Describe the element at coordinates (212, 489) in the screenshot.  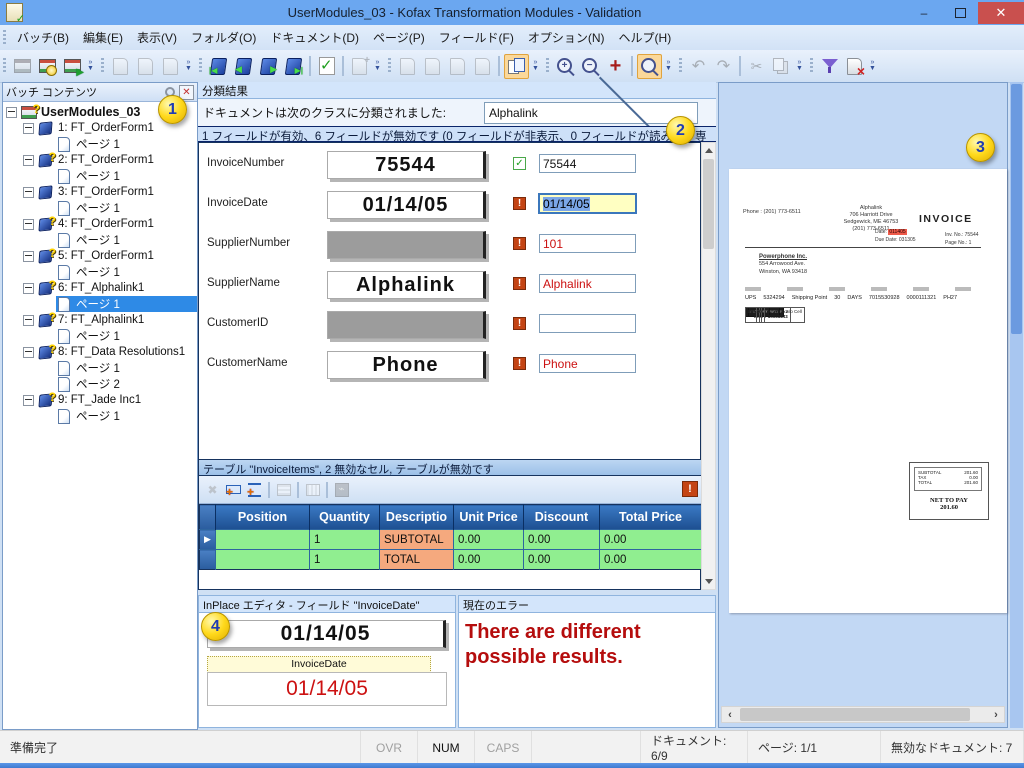
I see `delete-cell-icon` at that location.